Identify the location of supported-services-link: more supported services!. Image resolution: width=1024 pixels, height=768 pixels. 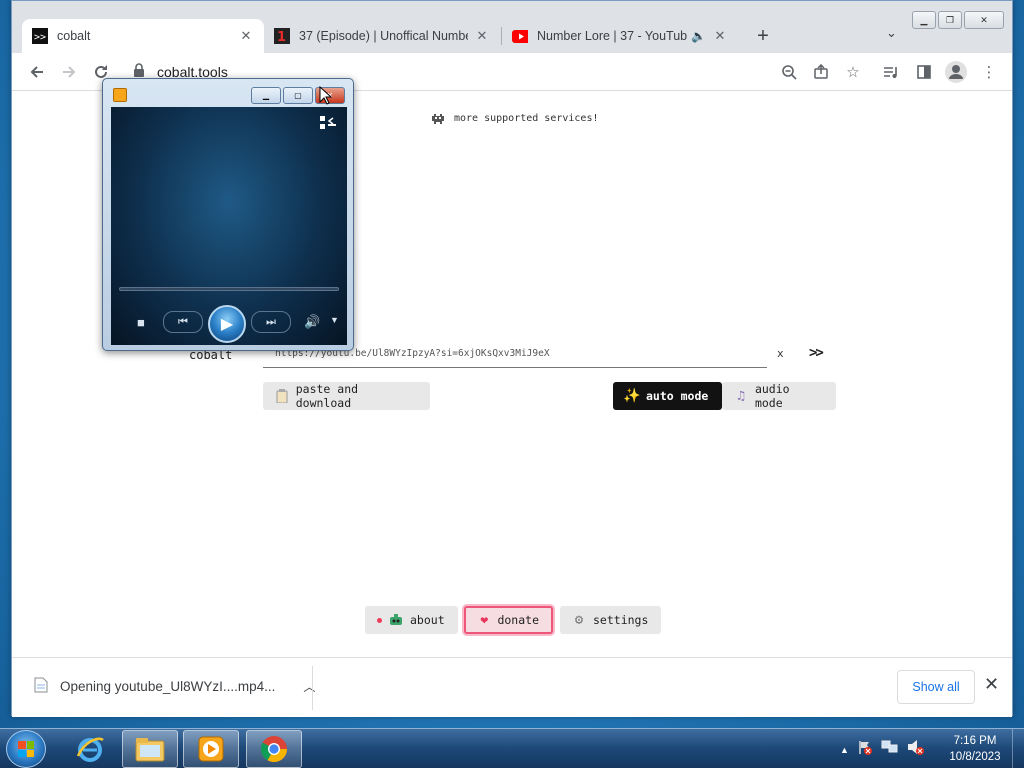
(515, 118).